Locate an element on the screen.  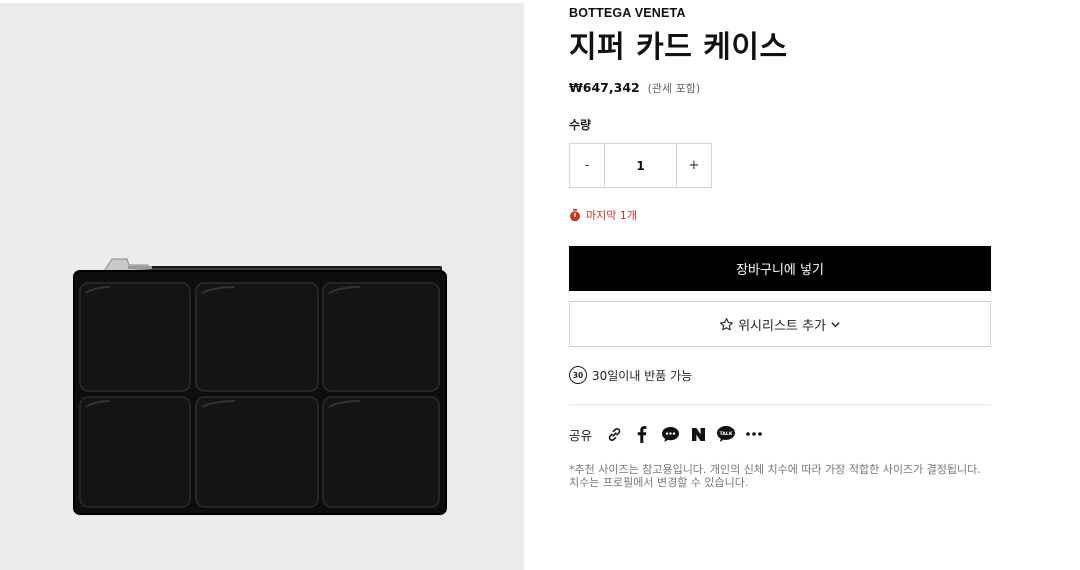
chevron-down-icon is located at coordinates (835, 324).